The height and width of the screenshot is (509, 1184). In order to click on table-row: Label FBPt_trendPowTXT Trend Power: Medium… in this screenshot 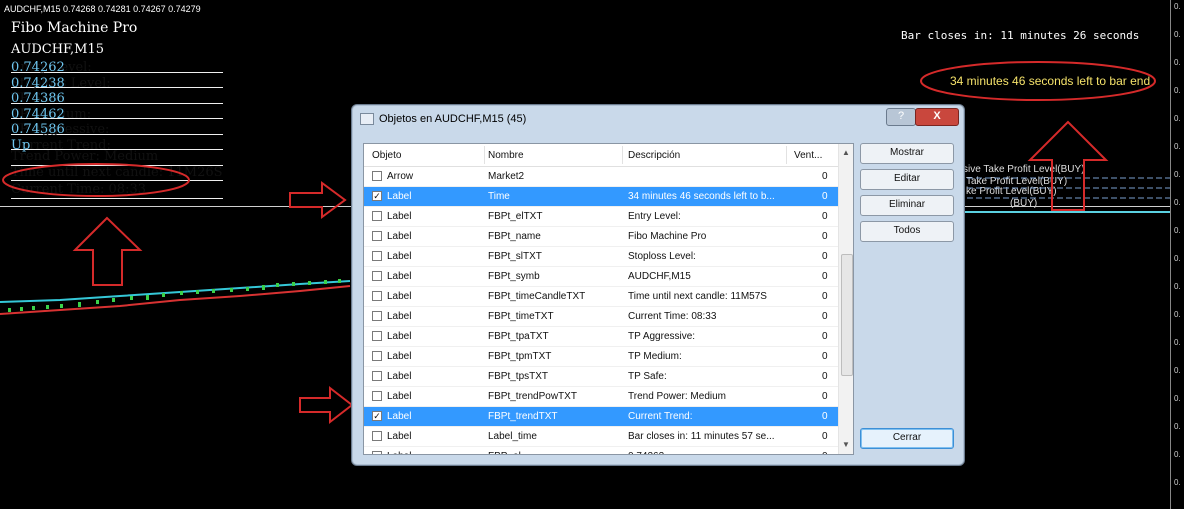, I will do `click(601, 397)`.